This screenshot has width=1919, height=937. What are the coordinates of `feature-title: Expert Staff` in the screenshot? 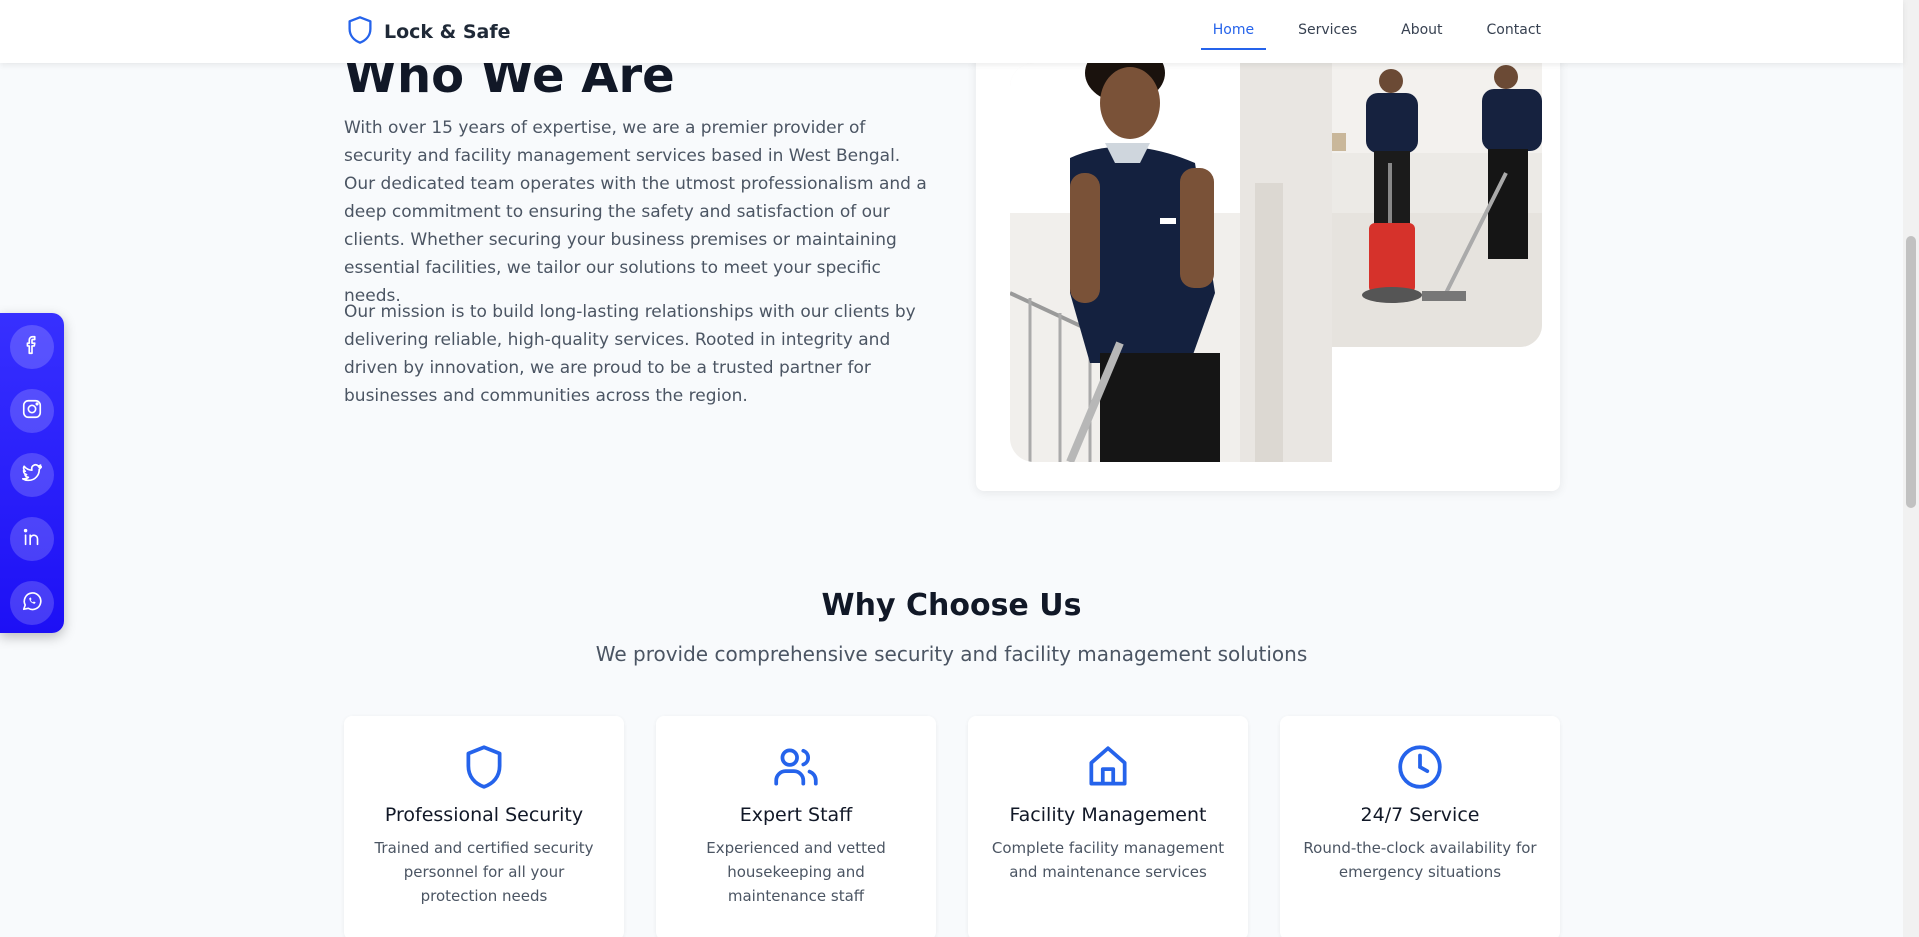 It's located at (796, 815).